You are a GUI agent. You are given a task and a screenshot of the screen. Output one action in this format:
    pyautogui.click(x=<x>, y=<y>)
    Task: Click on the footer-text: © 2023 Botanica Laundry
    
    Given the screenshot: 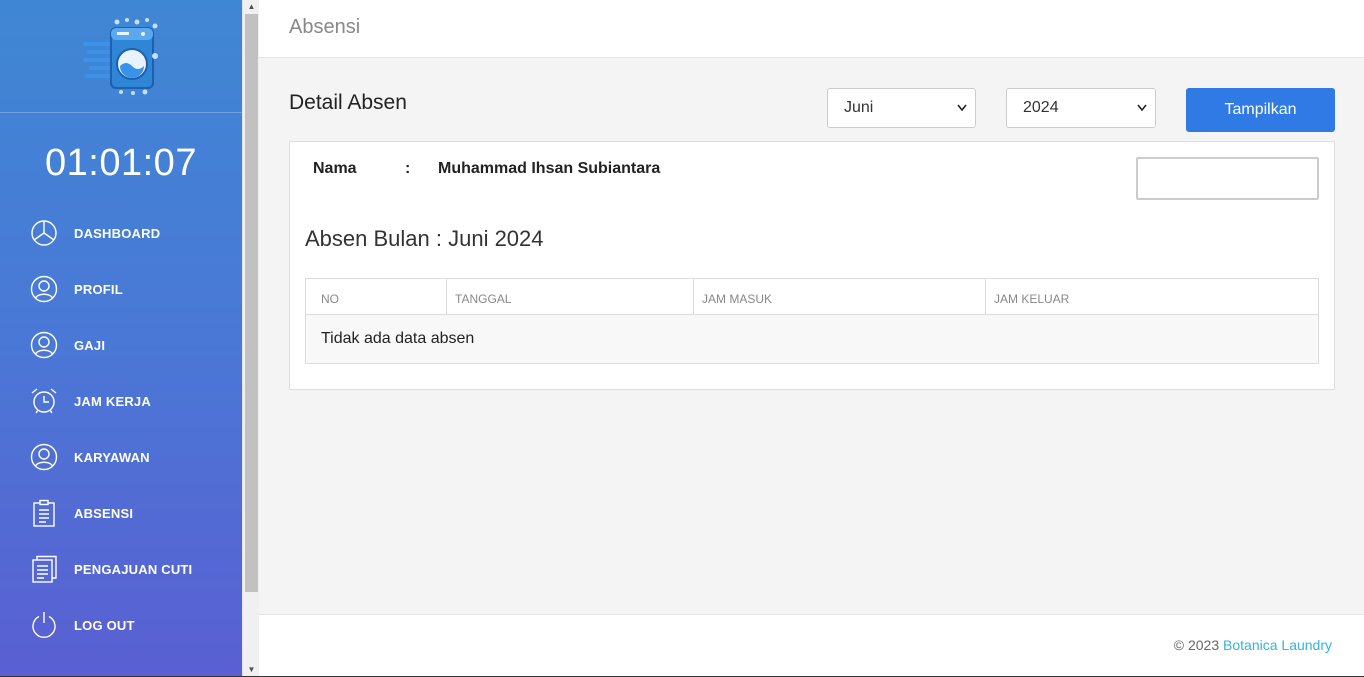 What is the action you would take?
    pyautogui.click(x=1253, y=645)
    